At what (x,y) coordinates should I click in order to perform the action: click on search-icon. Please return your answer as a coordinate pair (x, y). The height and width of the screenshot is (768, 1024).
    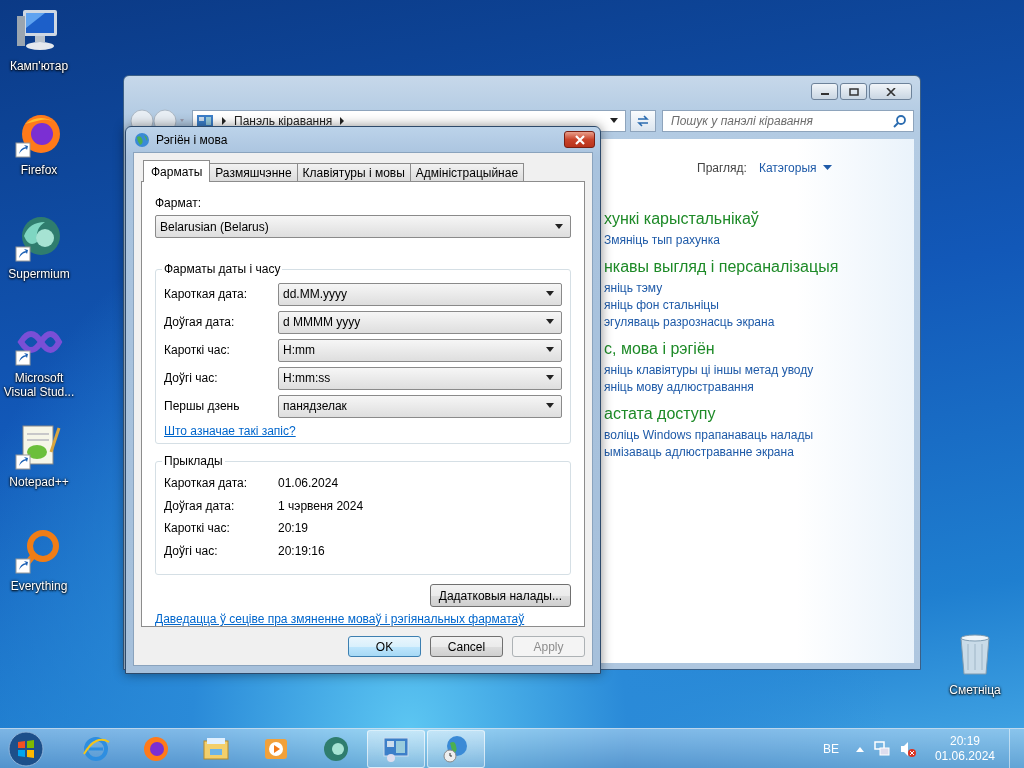
    Looking at the image, I should click on (900, 121).